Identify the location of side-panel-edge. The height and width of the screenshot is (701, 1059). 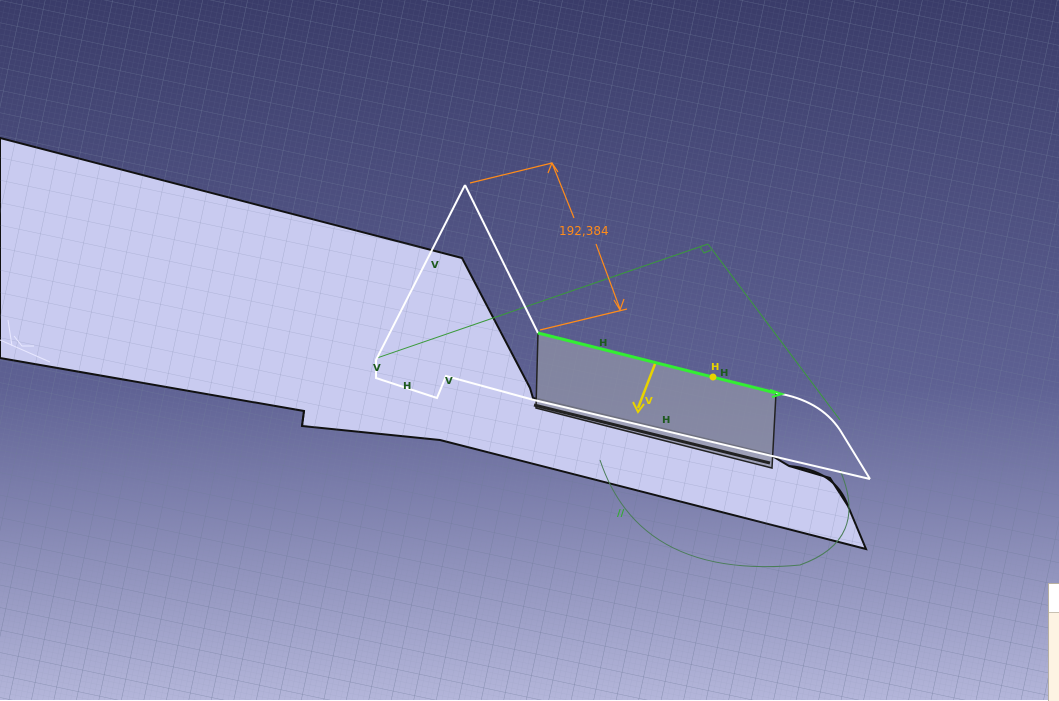
(1053, 642).